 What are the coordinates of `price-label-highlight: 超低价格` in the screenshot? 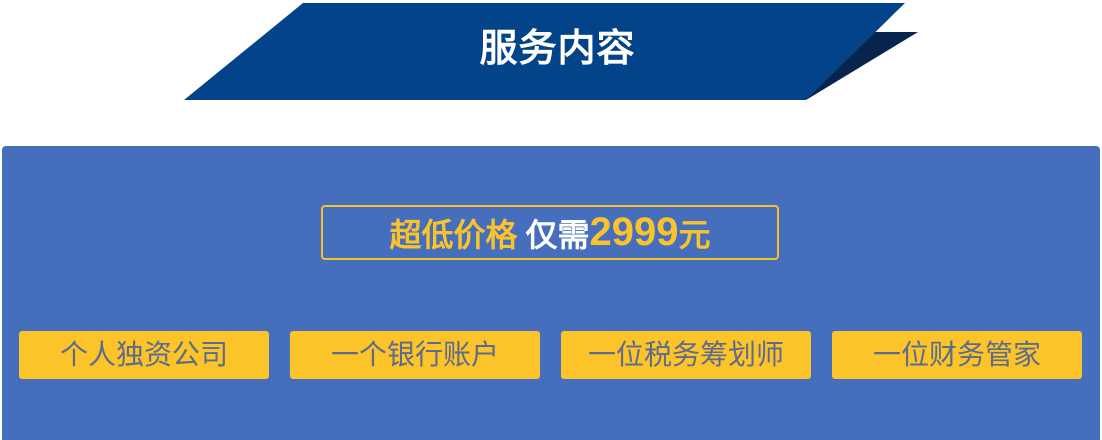 It's located at (453, 234).